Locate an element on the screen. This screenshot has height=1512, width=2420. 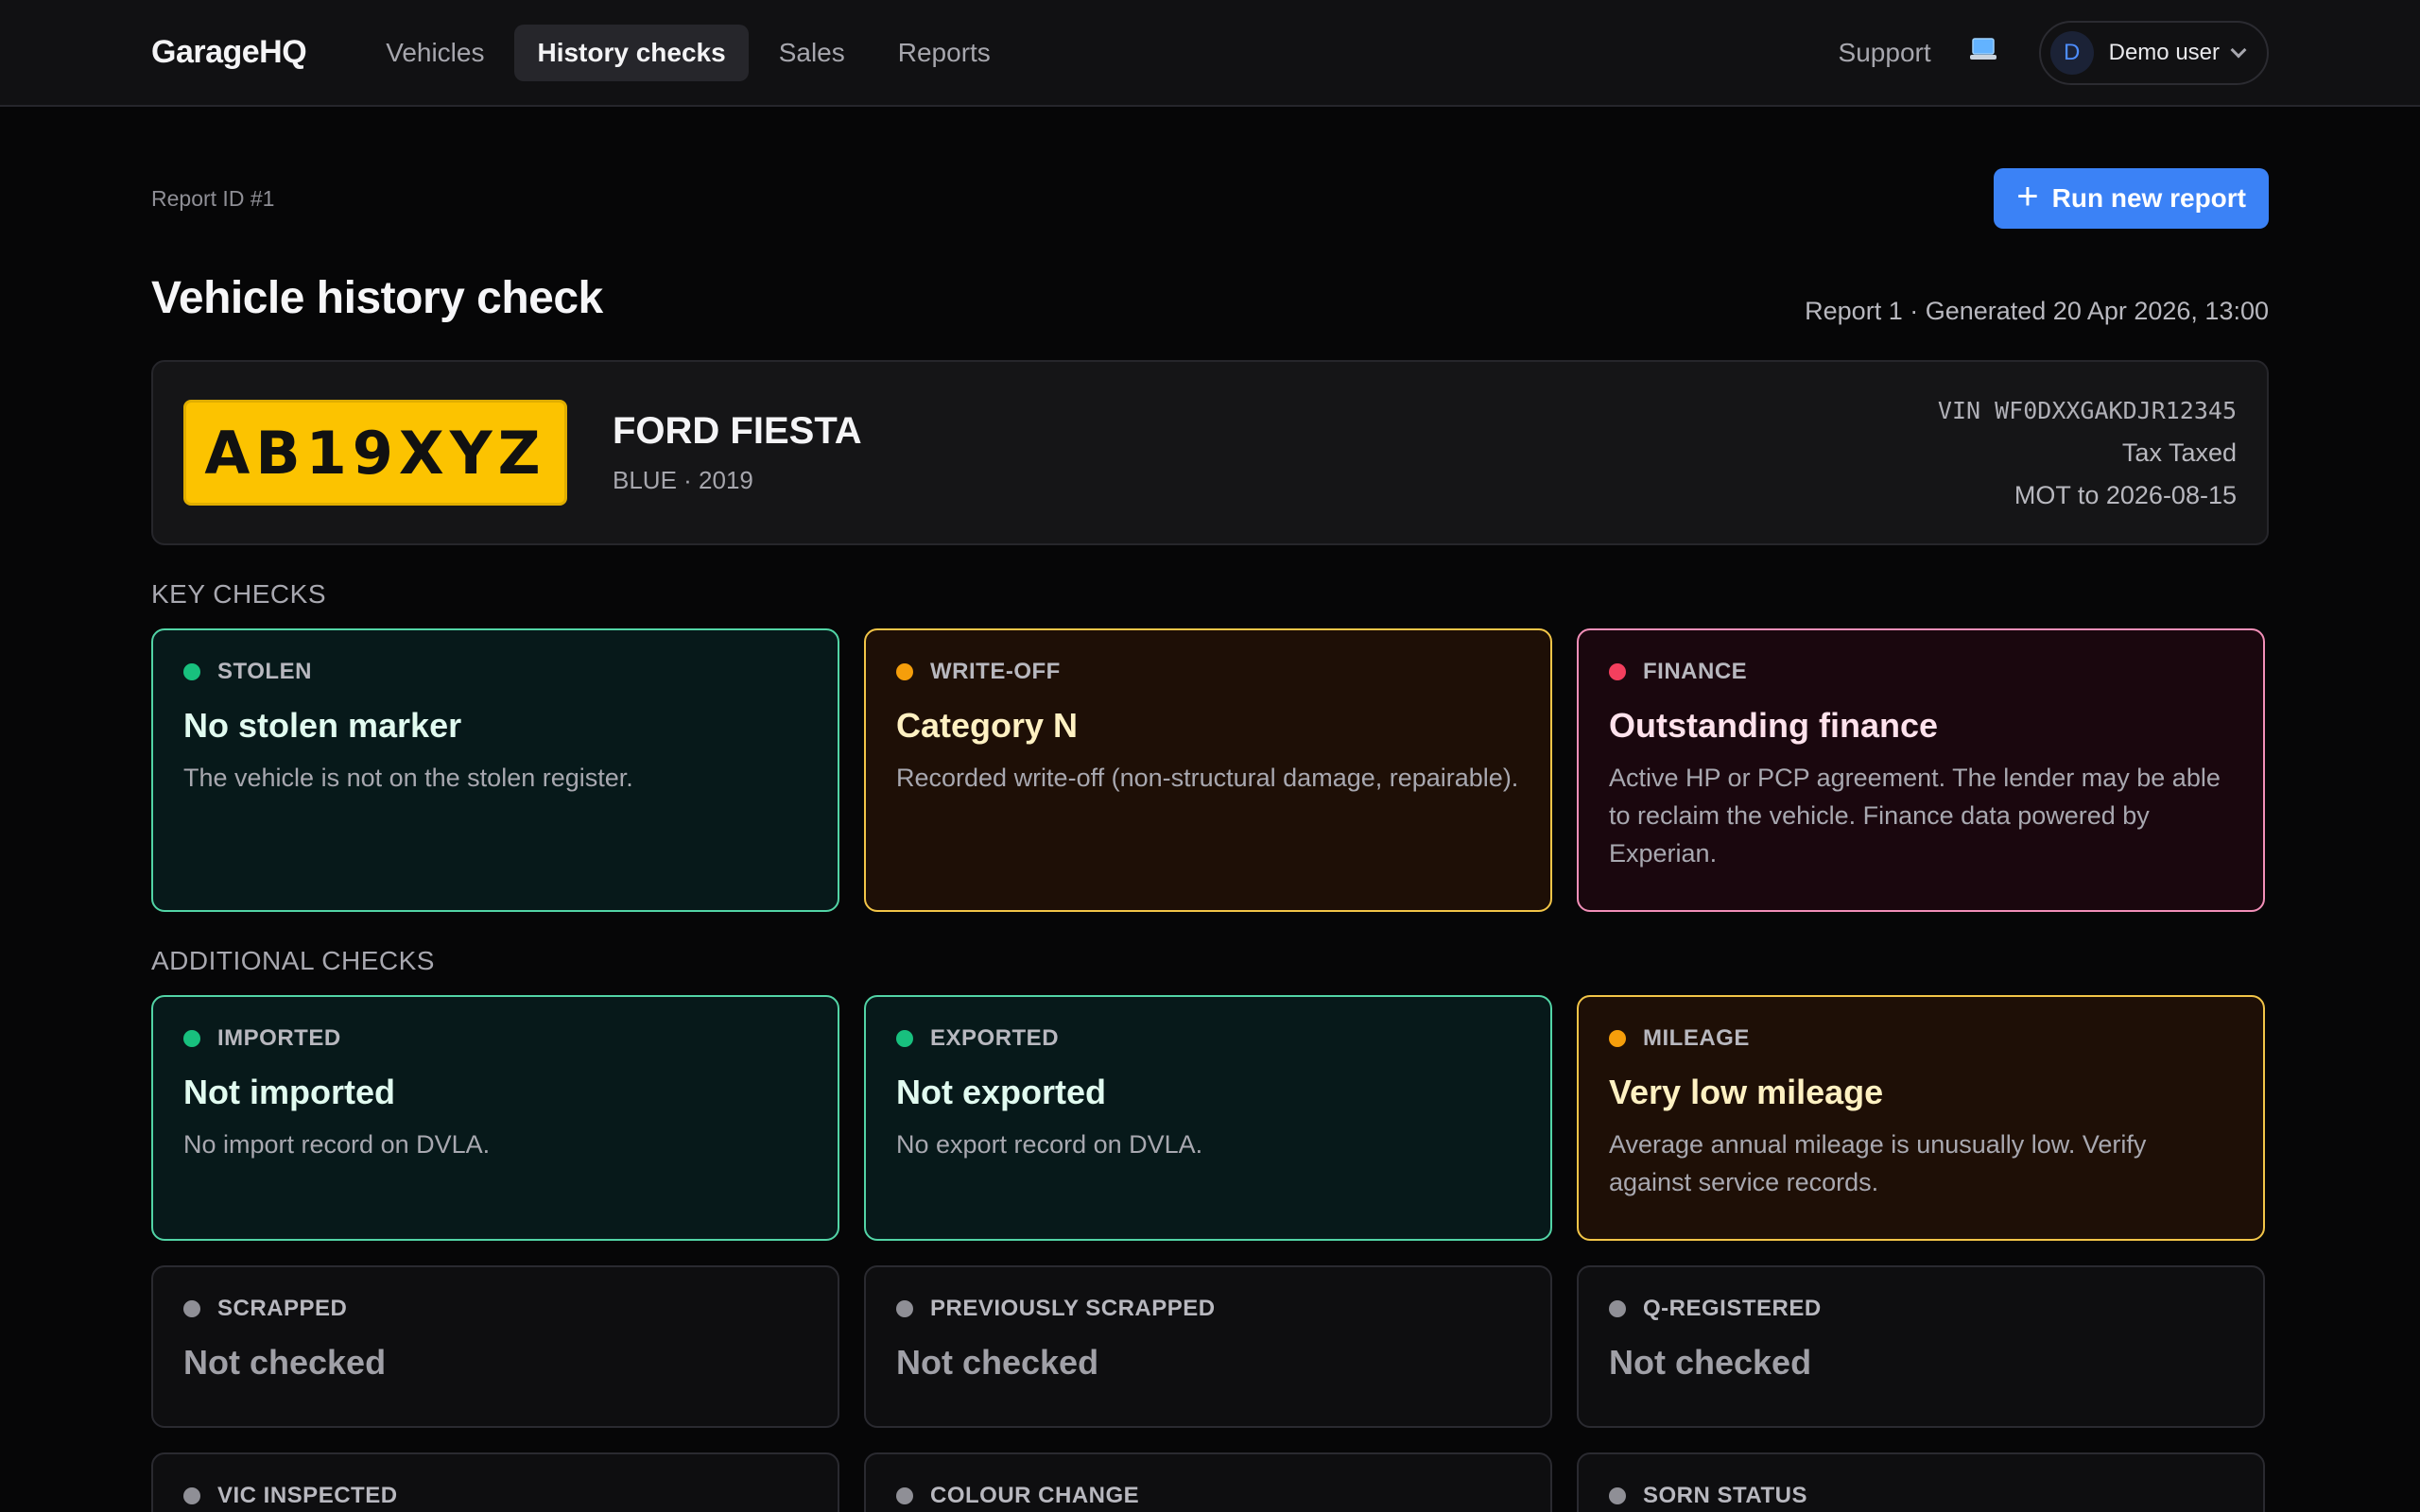
check-label: IMPORTED is located at coordinates (279, 1038).